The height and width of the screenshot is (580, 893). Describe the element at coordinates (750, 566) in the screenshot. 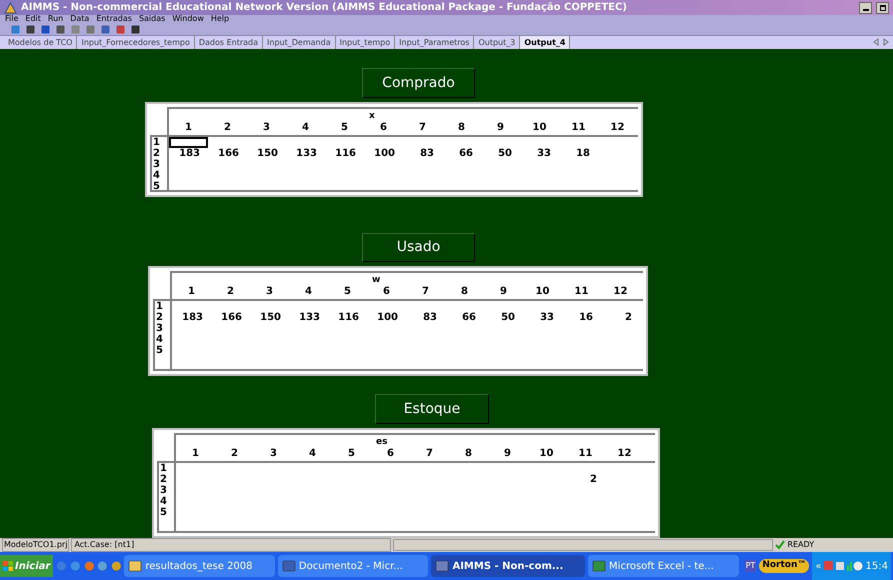

I see `language-indicator: PT` at that location.